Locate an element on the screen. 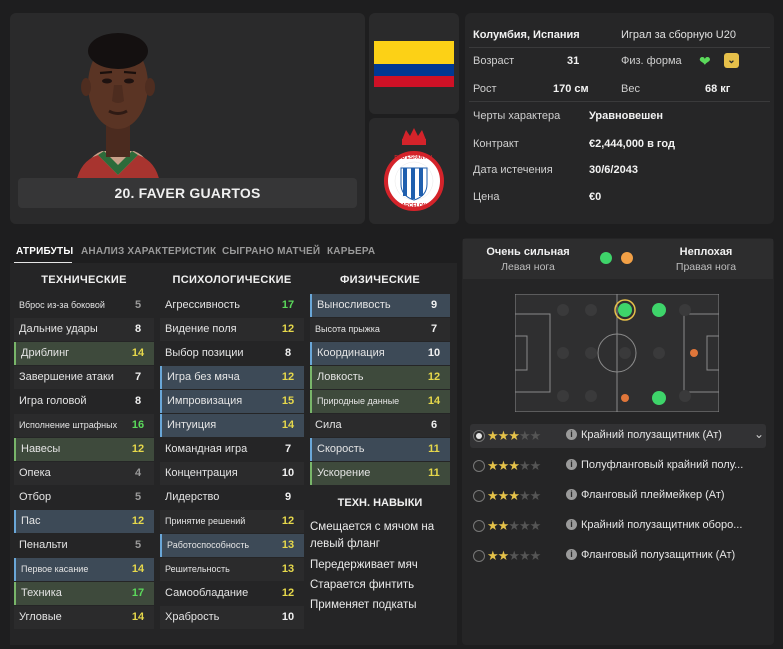 This screenshot has height=649, width=783. svg-text: RCD ESPANYOL is located at coordinates (413, 158).